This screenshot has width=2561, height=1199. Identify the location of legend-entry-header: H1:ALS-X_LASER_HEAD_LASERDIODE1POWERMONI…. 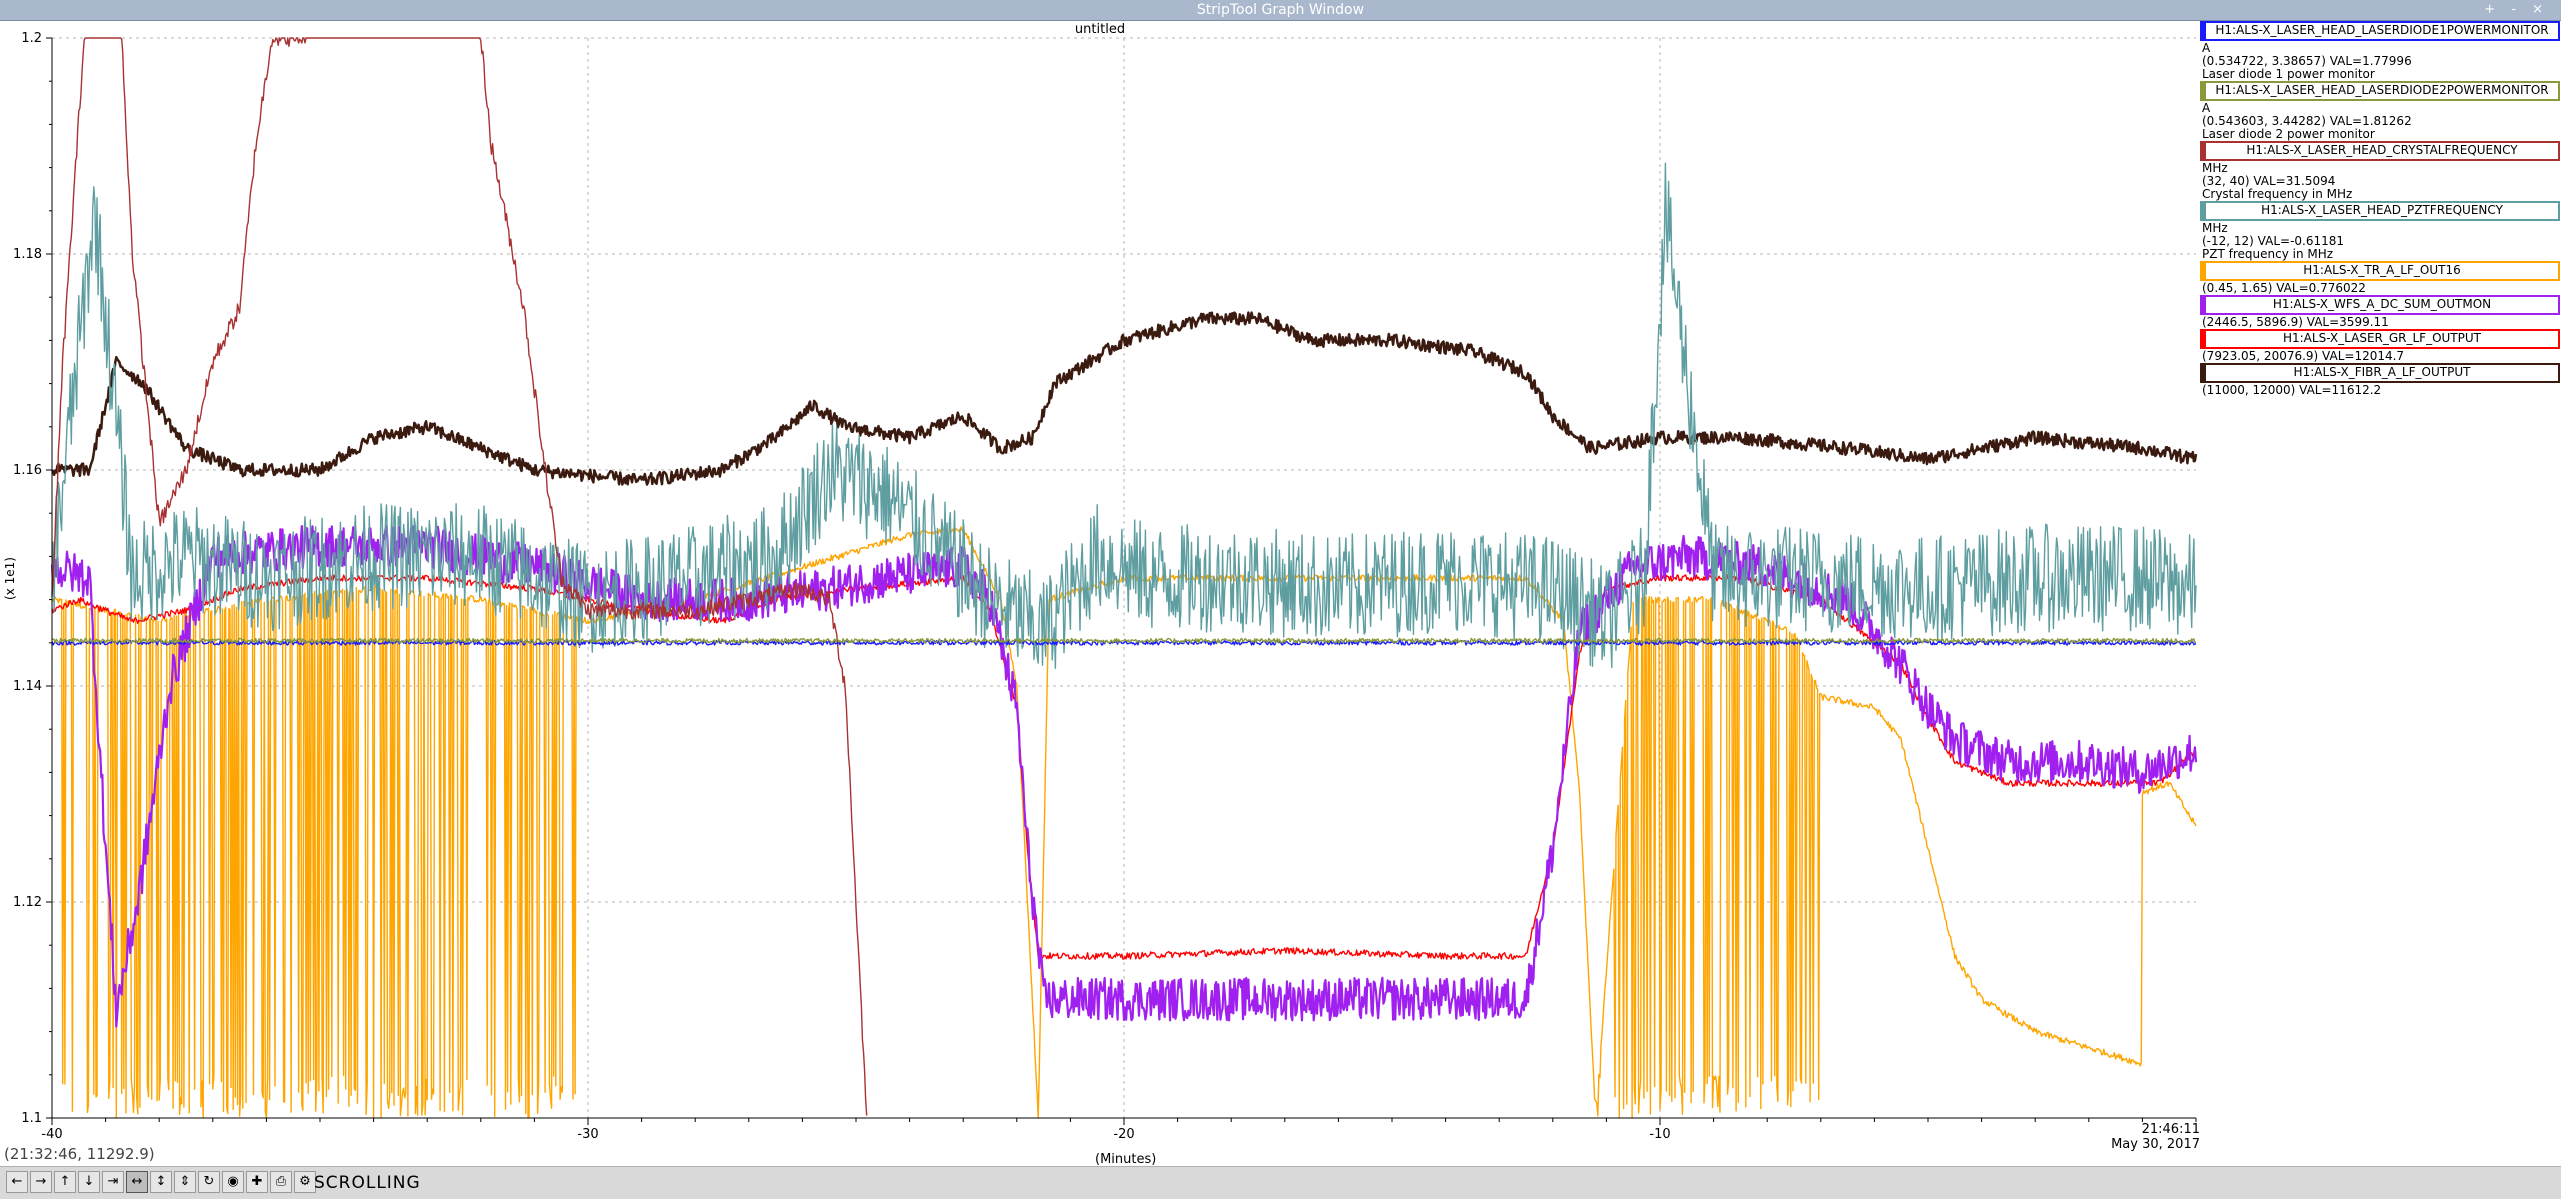
(2380, 31).